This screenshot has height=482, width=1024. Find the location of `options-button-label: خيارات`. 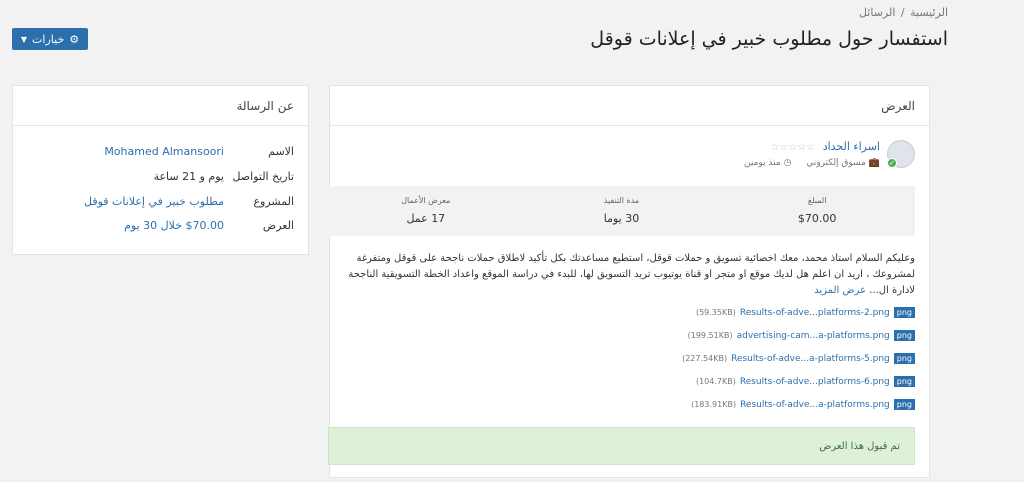

options-button-label: خيارات is located at coordinates (48, 39).